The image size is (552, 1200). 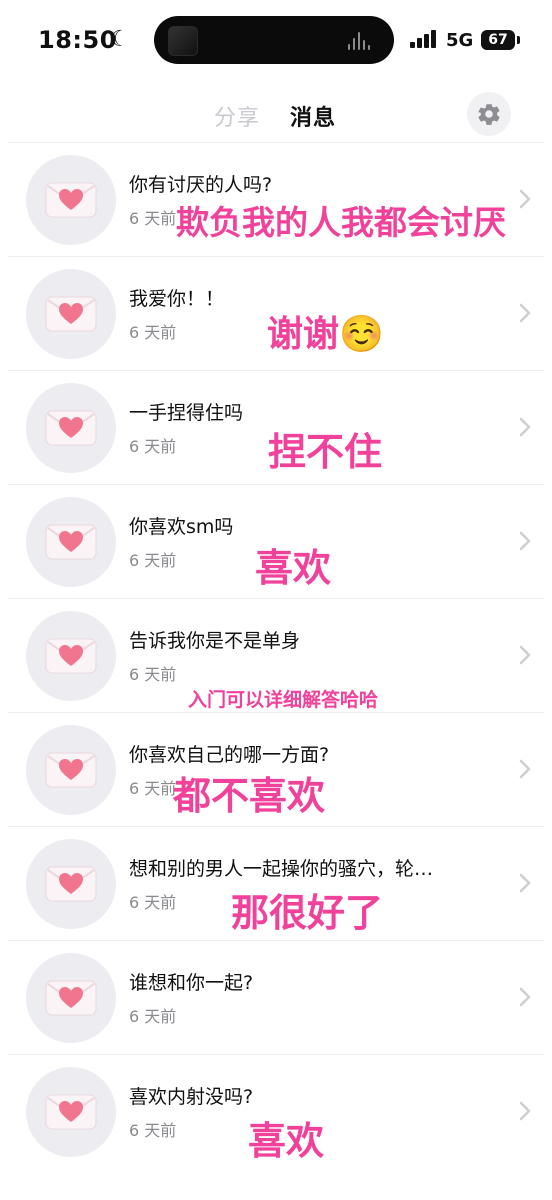 What do you see at coordinates (181, 527) in the screenshot?
I see `question-text: 你喜欢sm吗` at bounding box center [181, 527].